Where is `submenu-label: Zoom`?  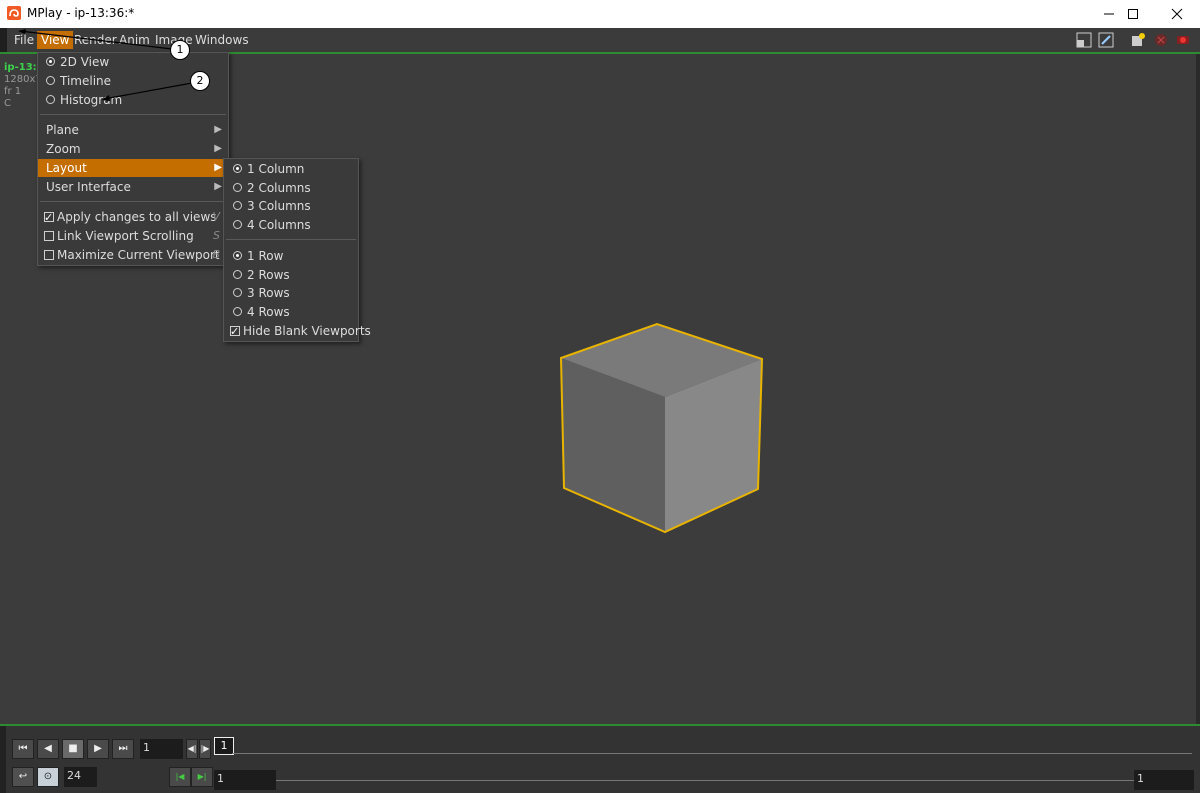
submenu-label: Zoom is located at coordinates (63, 149).